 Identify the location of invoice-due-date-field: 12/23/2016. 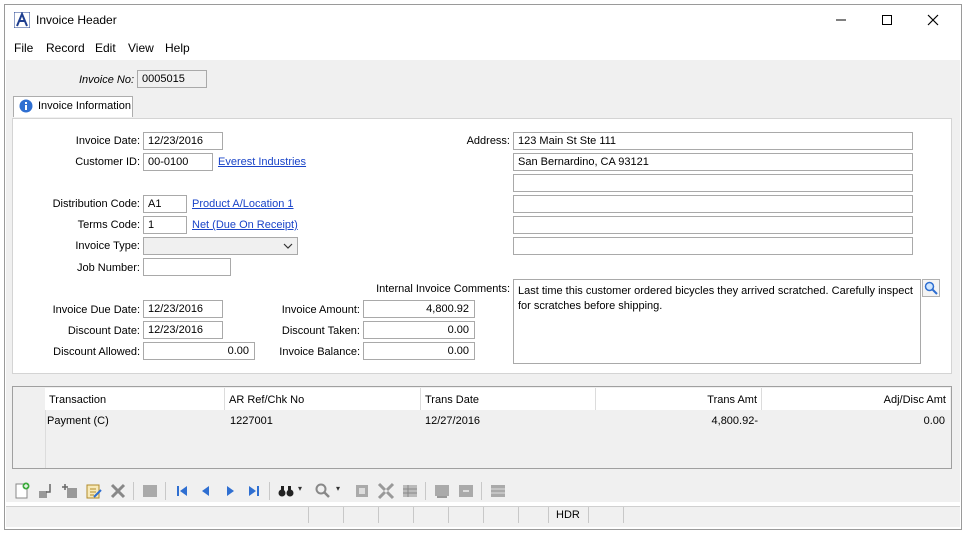
(183, 309).